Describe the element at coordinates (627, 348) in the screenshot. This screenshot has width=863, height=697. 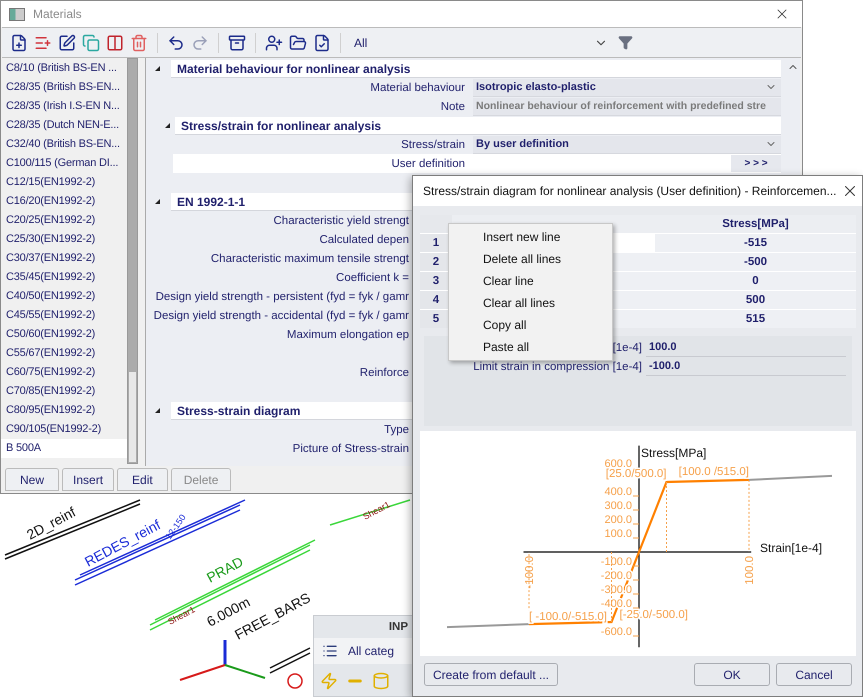
I see `field-label: [1e-4]` at that location.